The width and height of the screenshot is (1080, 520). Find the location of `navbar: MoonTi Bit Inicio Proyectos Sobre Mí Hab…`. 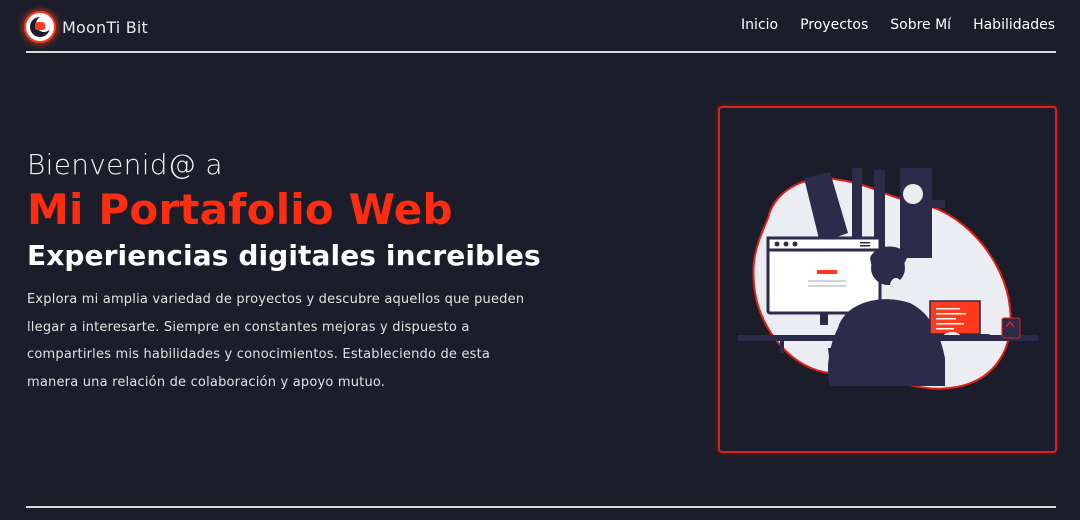

navbar: MoonTi Bit Inicio Proyectos Sobre Mí Hab… is located at coordinates (540, 26).